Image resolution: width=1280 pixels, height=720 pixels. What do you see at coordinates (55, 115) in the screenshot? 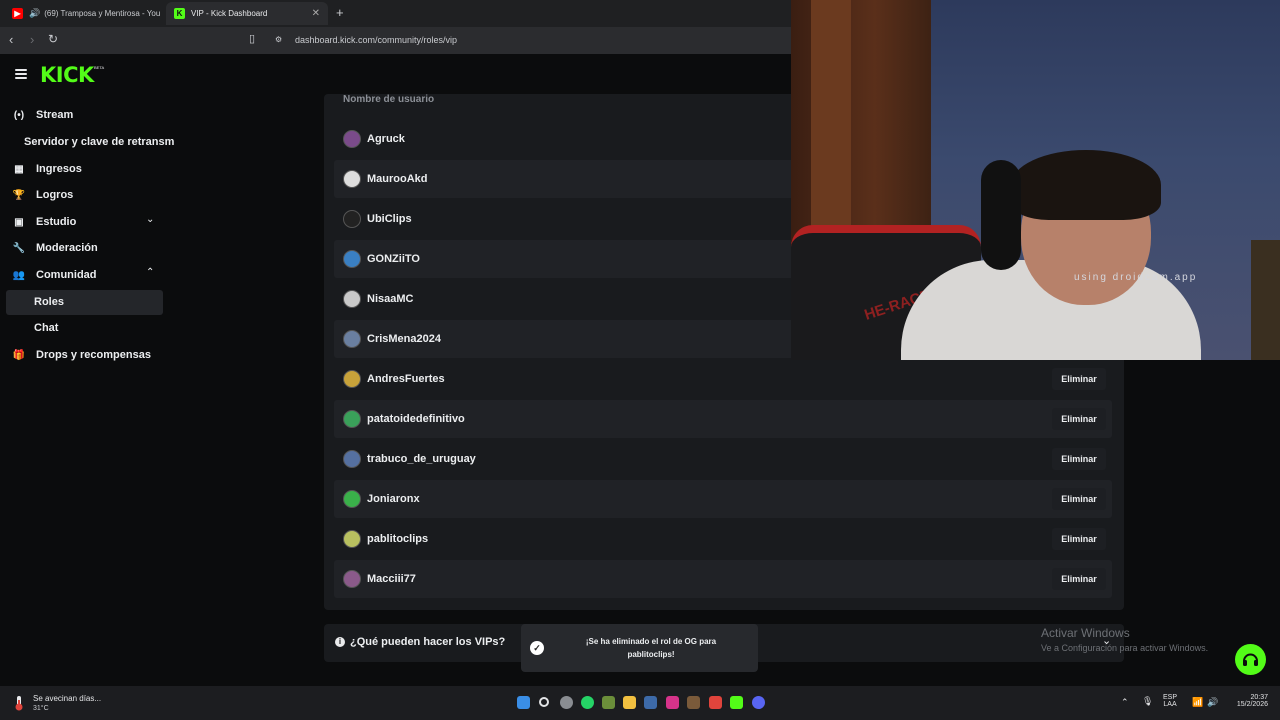
I see `sidebar-item-label: Stream` at bounding box center [55, 115].